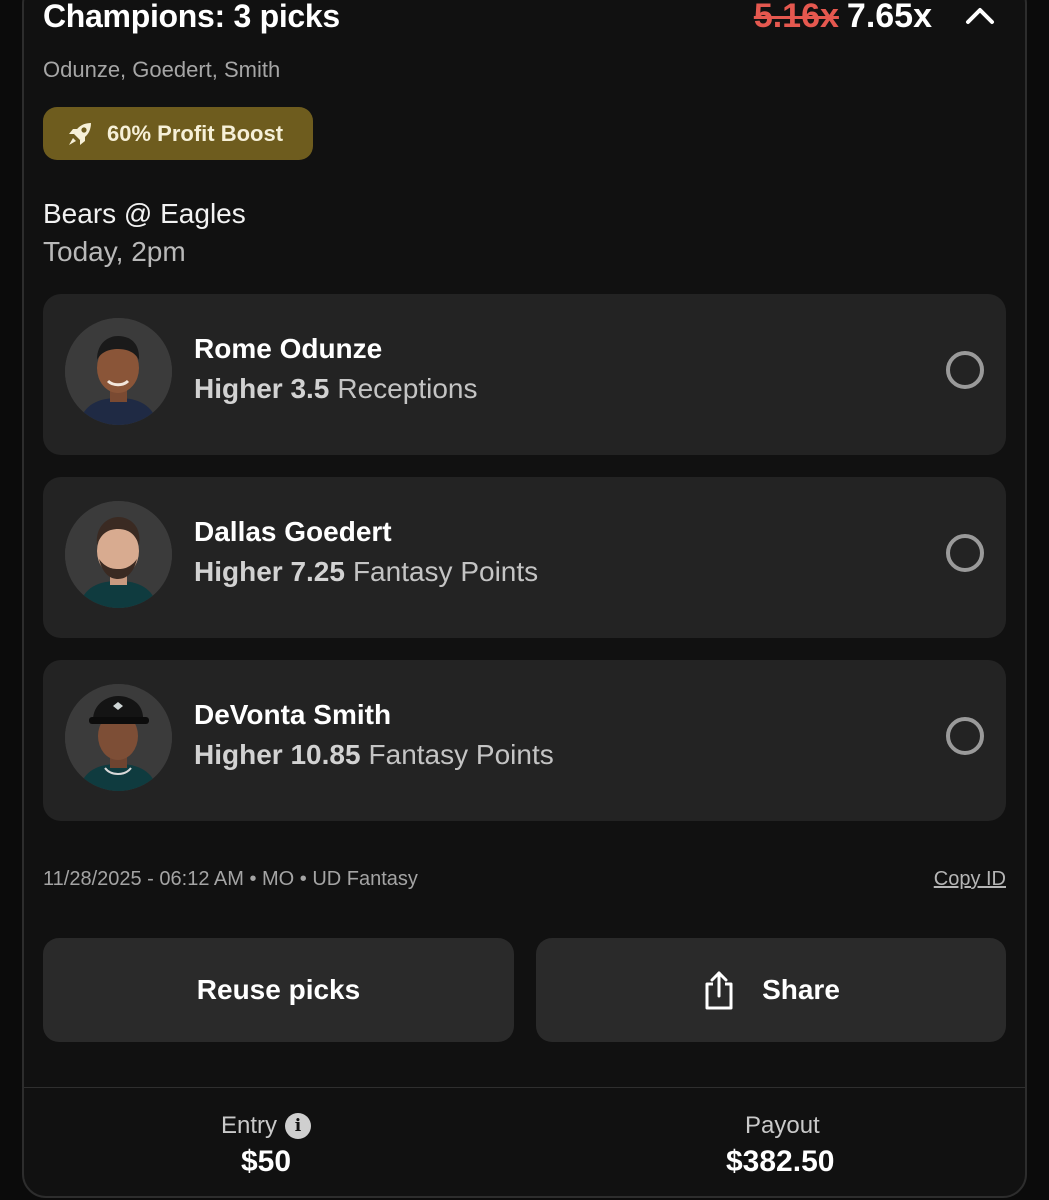  I want to click on copy-id-link: Copy ID, so click(970, 879).